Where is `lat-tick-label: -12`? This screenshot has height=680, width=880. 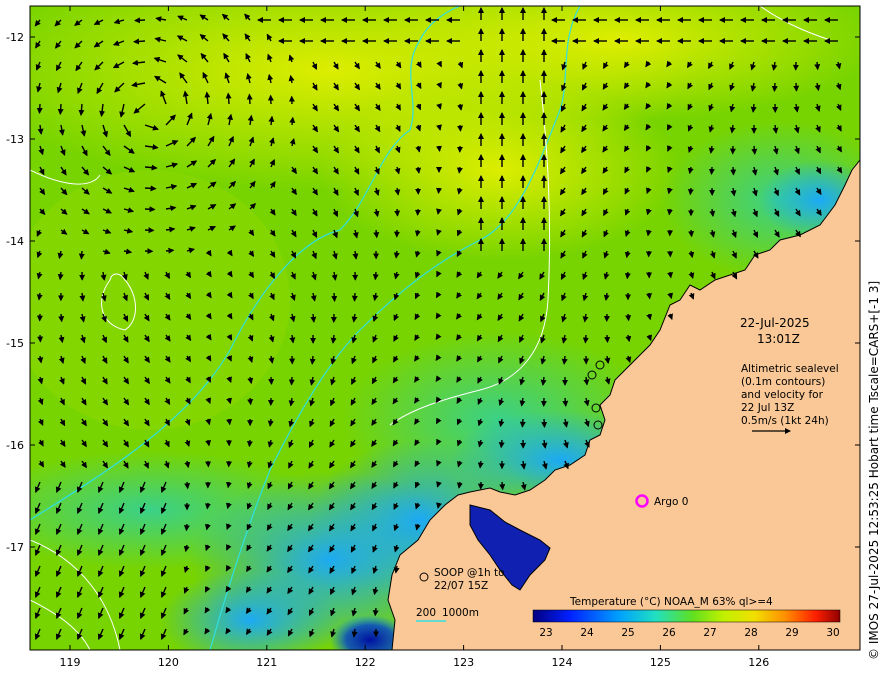
lat-tick-label: -12 is located at coordinates (15, 37).